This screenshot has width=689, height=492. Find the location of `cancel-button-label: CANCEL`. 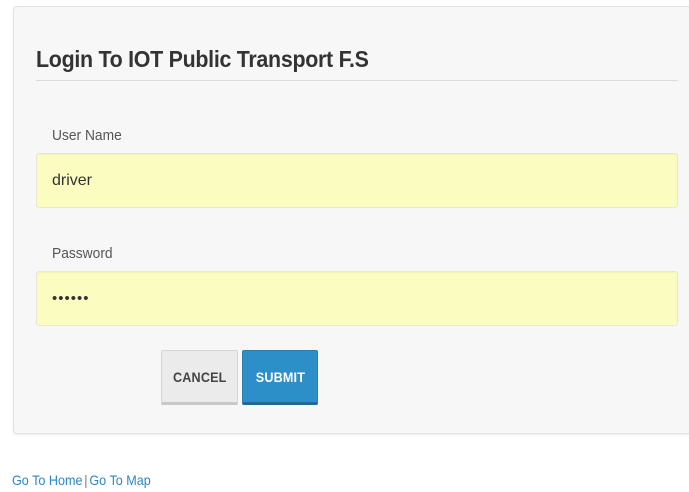

cancel-button-label: CANCEL is located at coordinates (199, 376).